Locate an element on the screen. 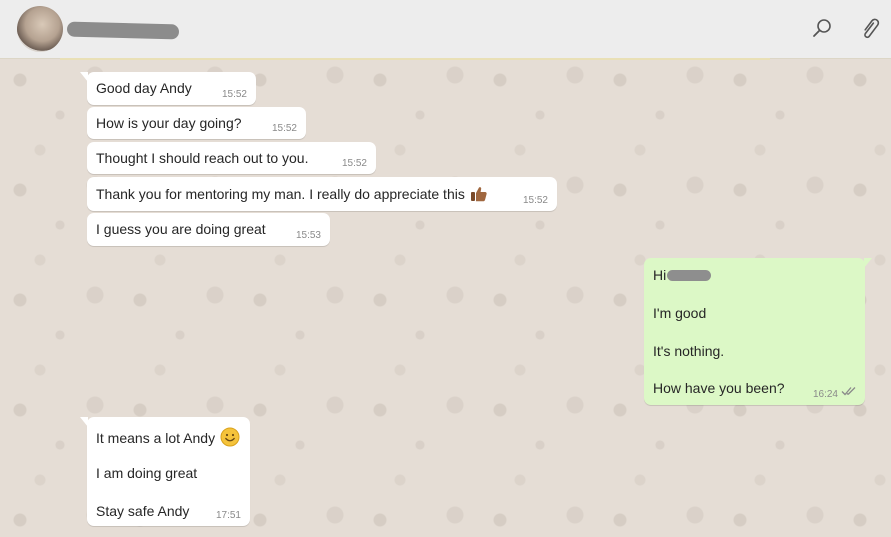  message-text: I am doing great is located at coordinates (147, 473).